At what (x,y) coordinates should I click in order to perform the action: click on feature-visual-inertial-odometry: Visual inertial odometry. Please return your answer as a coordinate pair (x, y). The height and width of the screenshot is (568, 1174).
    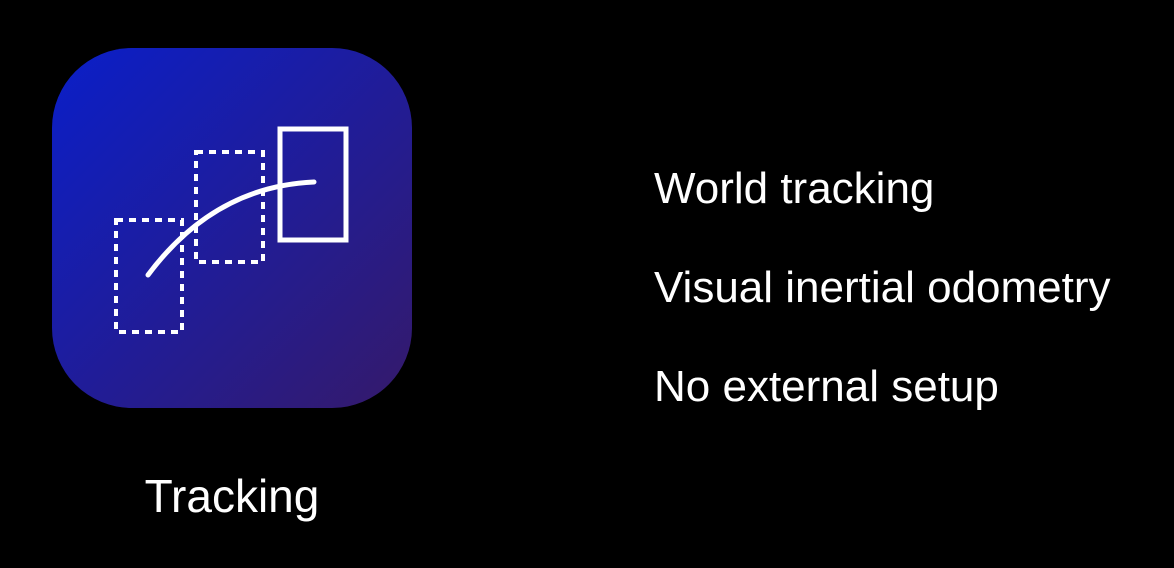
    Looking at the image, I should click on (882, 287).